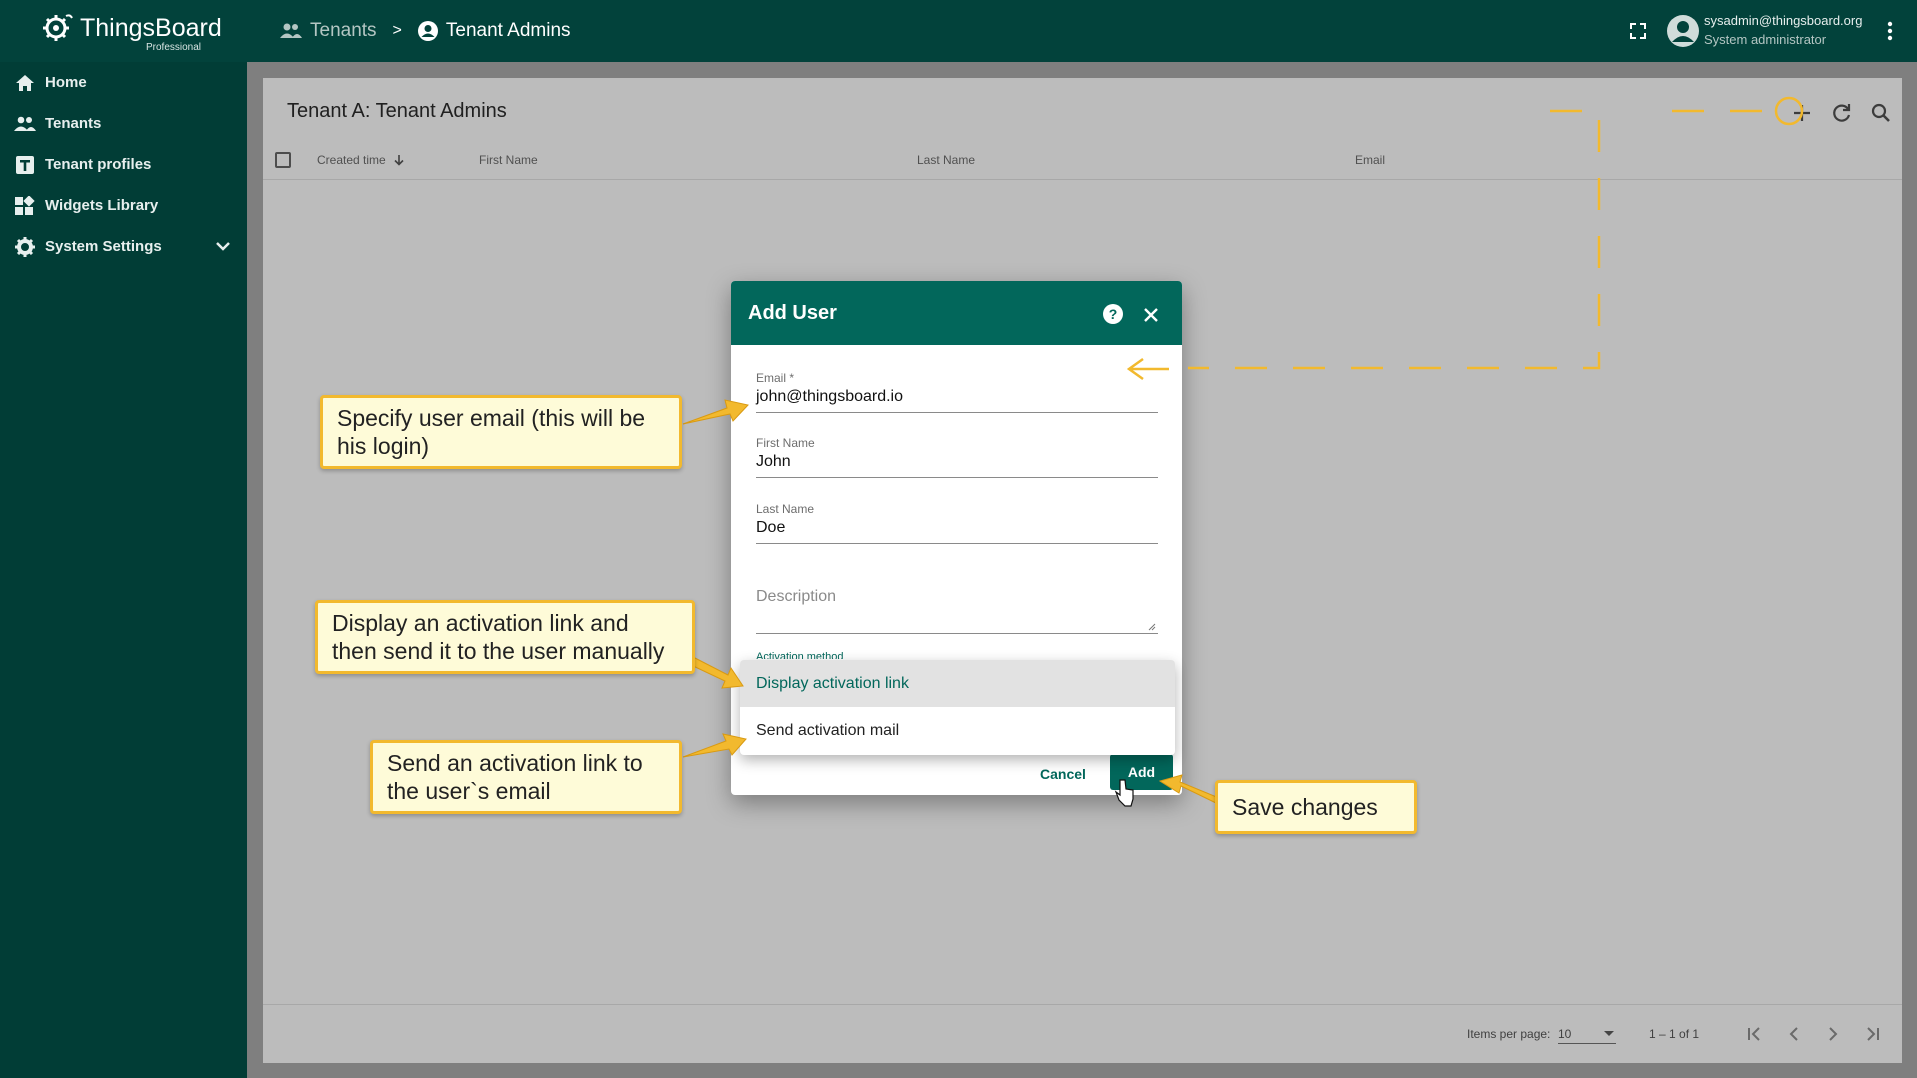  I want to click on callout-arrows, so click(951, 601).